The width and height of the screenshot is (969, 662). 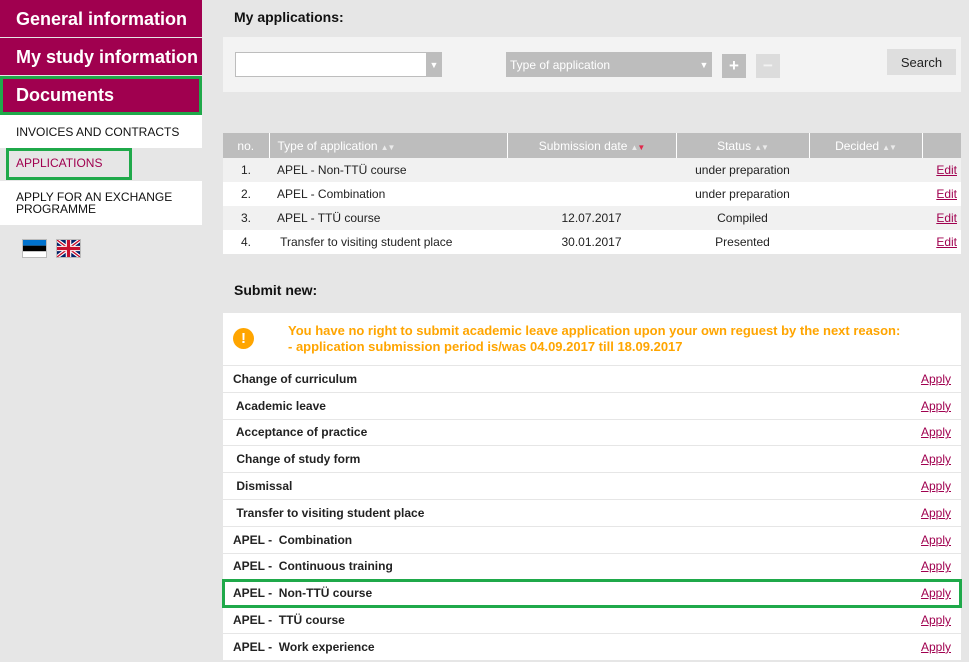 I want to click on list-item: APEL - Continuous training Apply, so click(x=592, y=567).